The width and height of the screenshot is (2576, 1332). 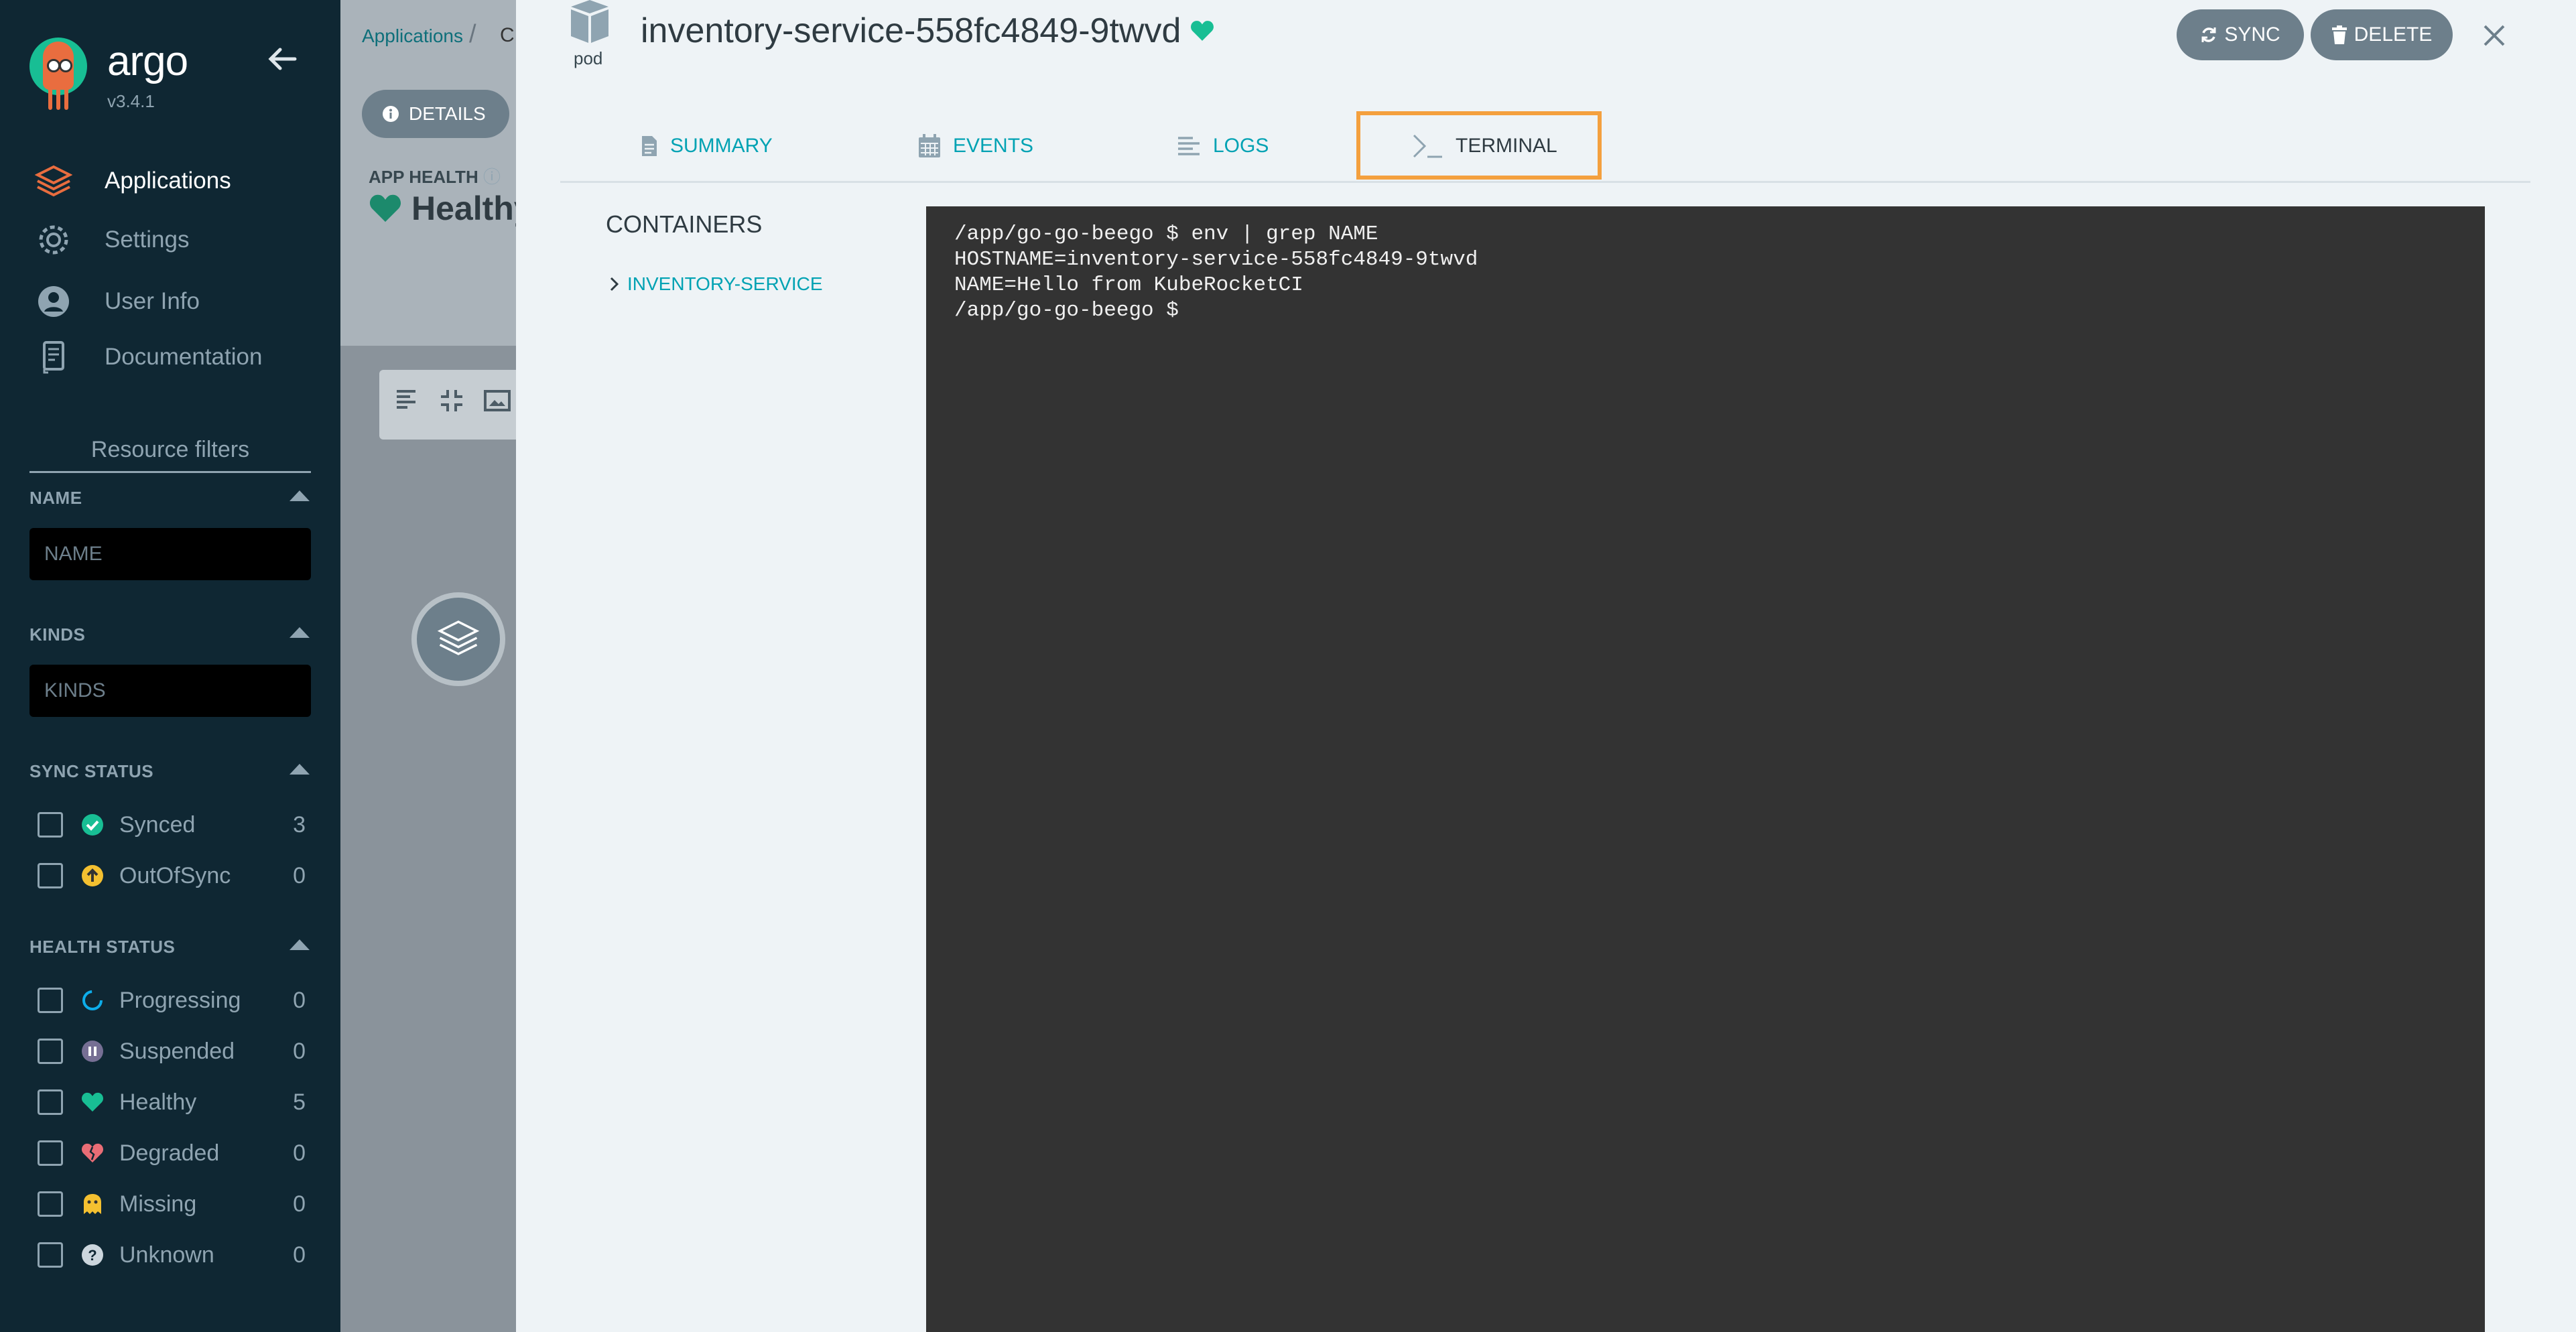 I want to click on align-left-icon, so click(x=407, y=403).